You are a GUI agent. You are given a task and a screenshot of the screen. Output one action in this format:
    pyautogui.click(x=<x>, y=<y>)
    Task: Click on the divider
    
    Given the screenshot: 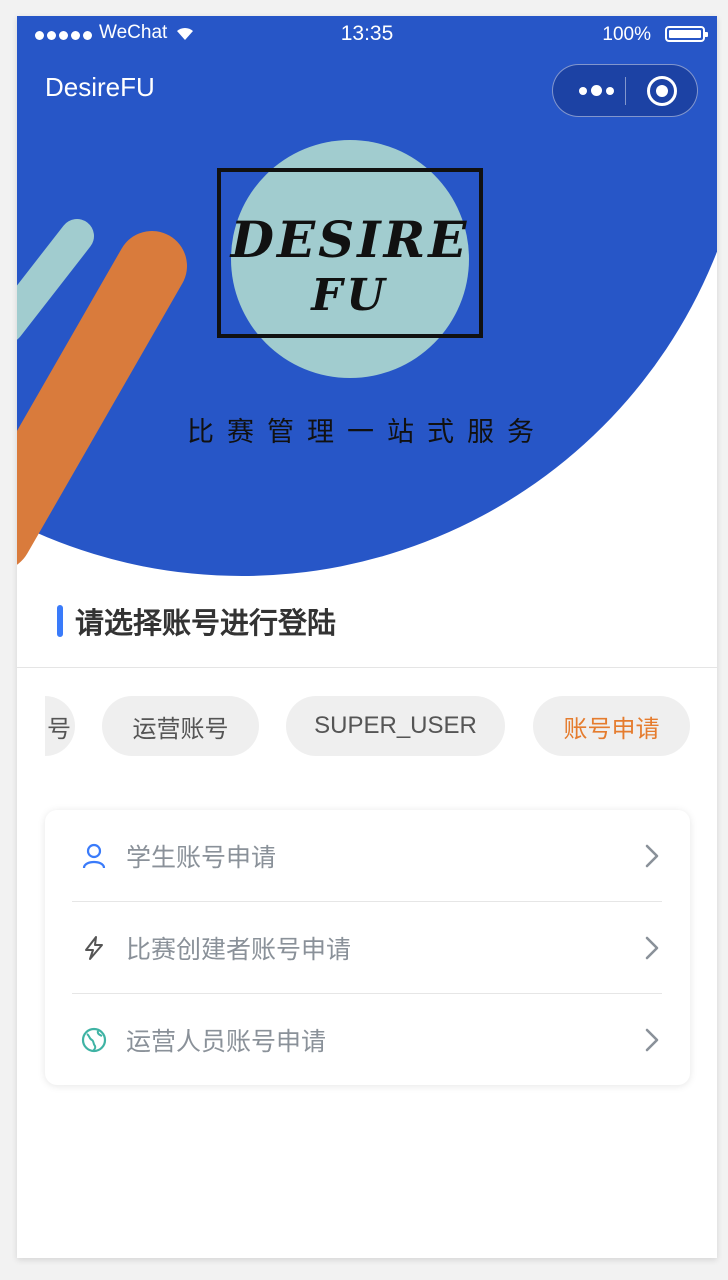 What is the action you would take?
    pyautogui.click(x=367, y=667)
    